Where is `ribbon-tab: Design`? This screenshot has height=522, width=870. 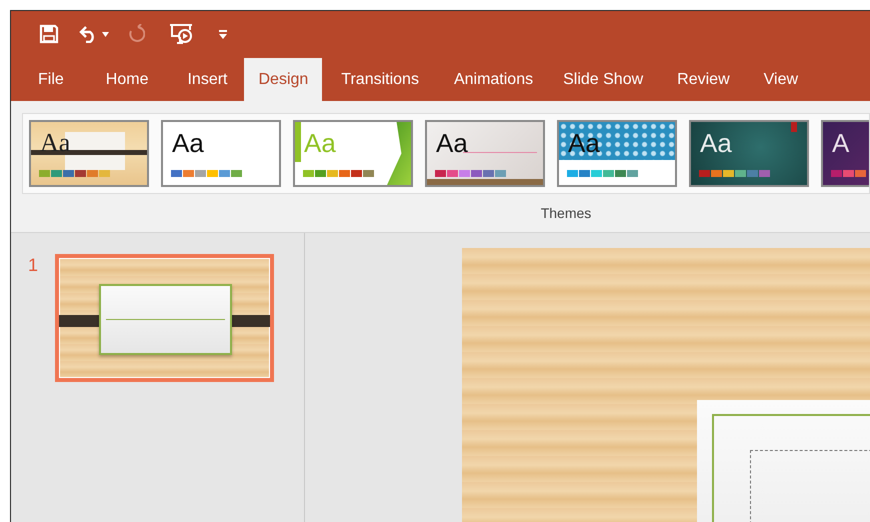 ribbon-tab: Design is located at coordinates (283, 79).